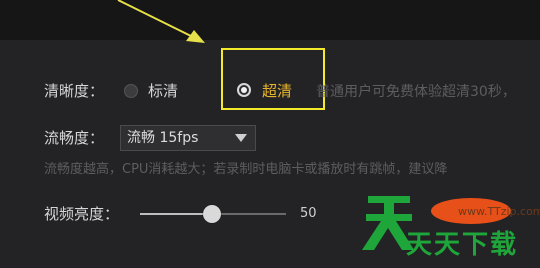 This screenshot has height=268, width=540. Describe the element at coordinates (462, 245) in the screenshot. I see `watermark-text: 天天下载` at that location.